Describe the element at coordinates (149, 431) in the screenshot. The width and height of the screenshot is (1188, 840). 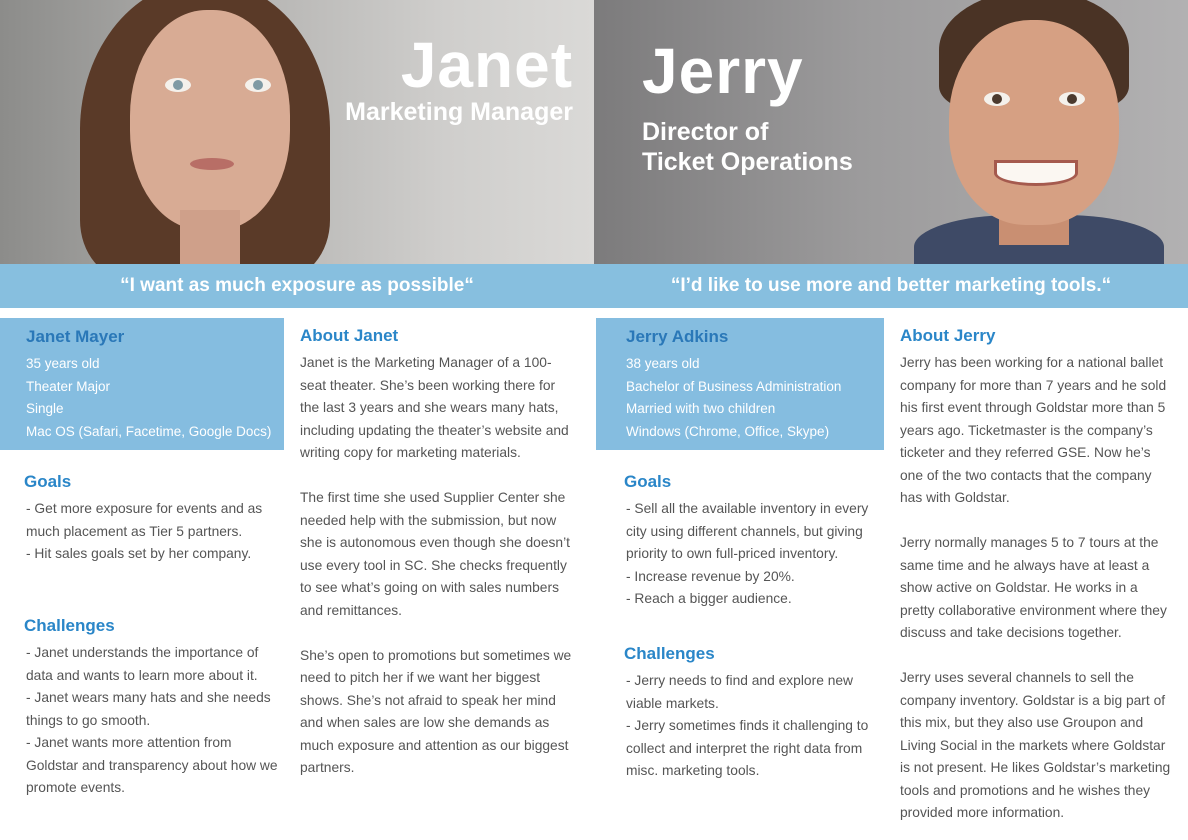
I see `janet-tech: Mac OS (Safari, Facetime, Google Docs)` at that location.